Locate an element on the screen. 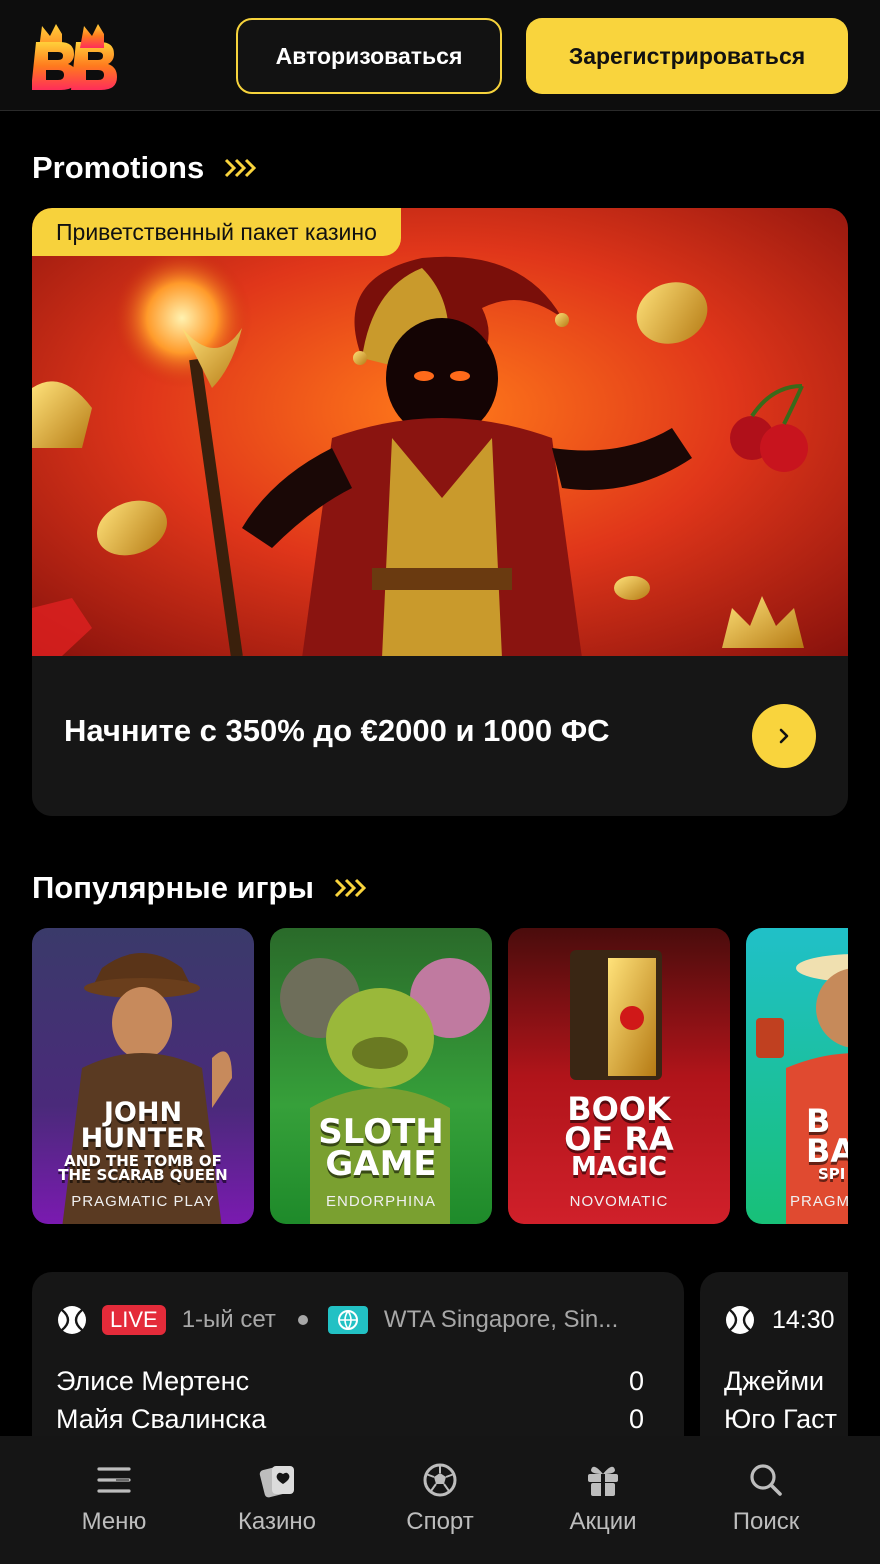 The height and width of the screenshot is (1564, 880). nav-label: Казино is located at coordinates (277, 1521).